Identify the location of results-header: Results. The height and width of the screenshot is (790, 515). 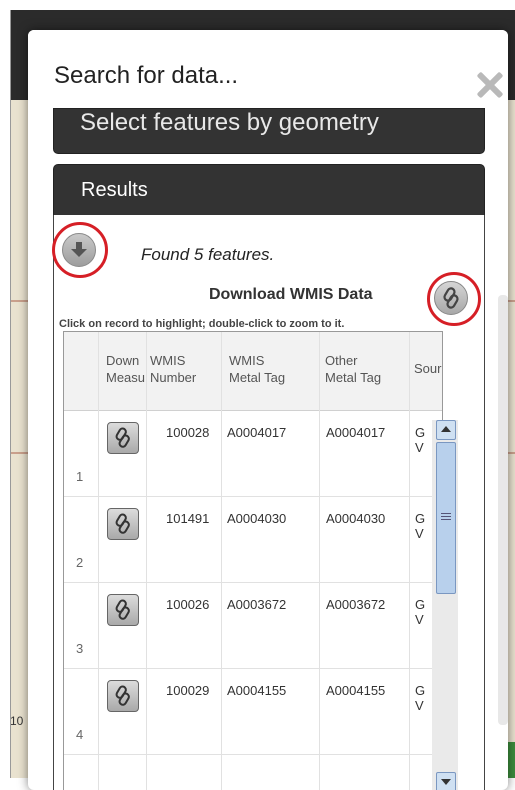
(269, 190).